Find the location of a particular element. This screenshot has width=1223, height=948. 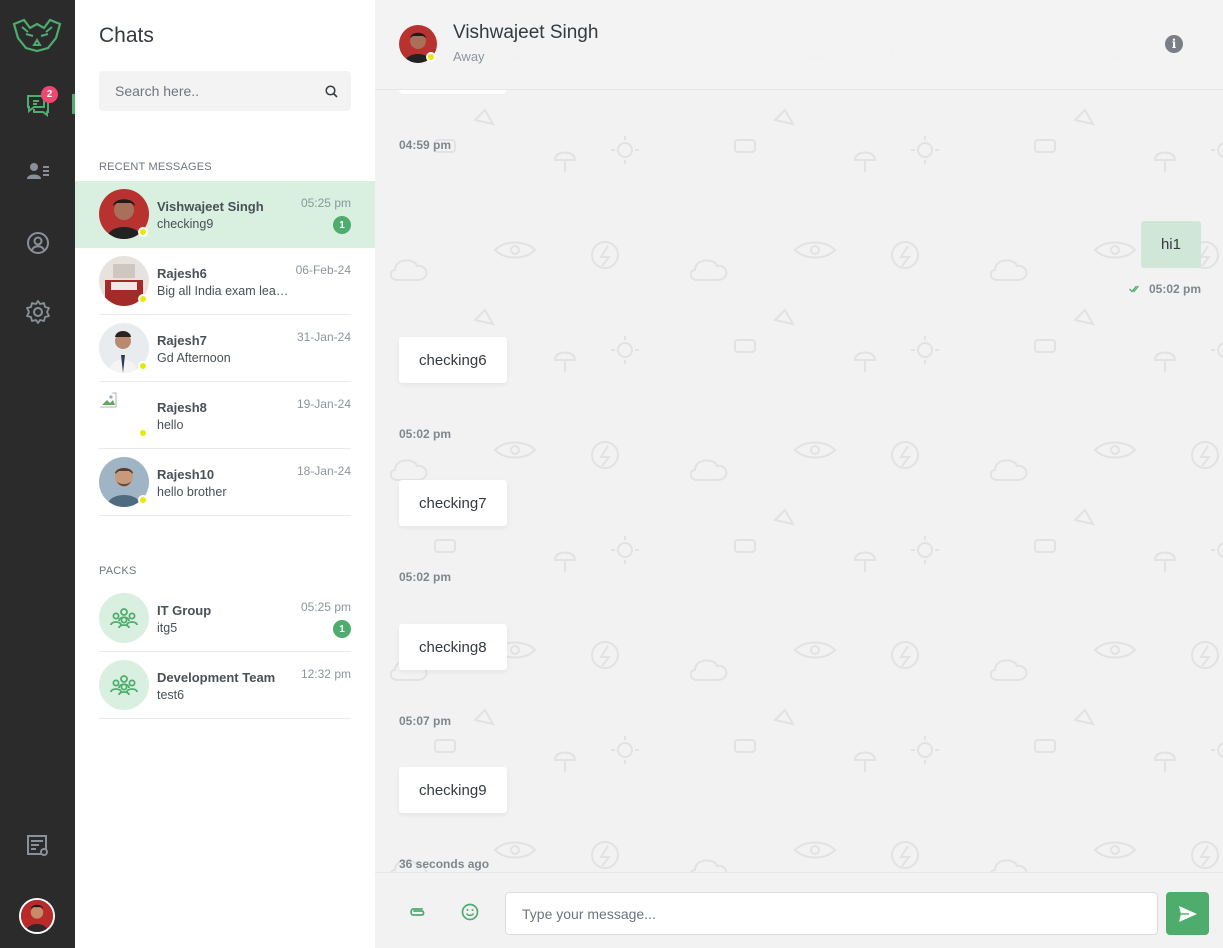

message-timestamp: 36 seconds ago is located at coordinates (444, 864).